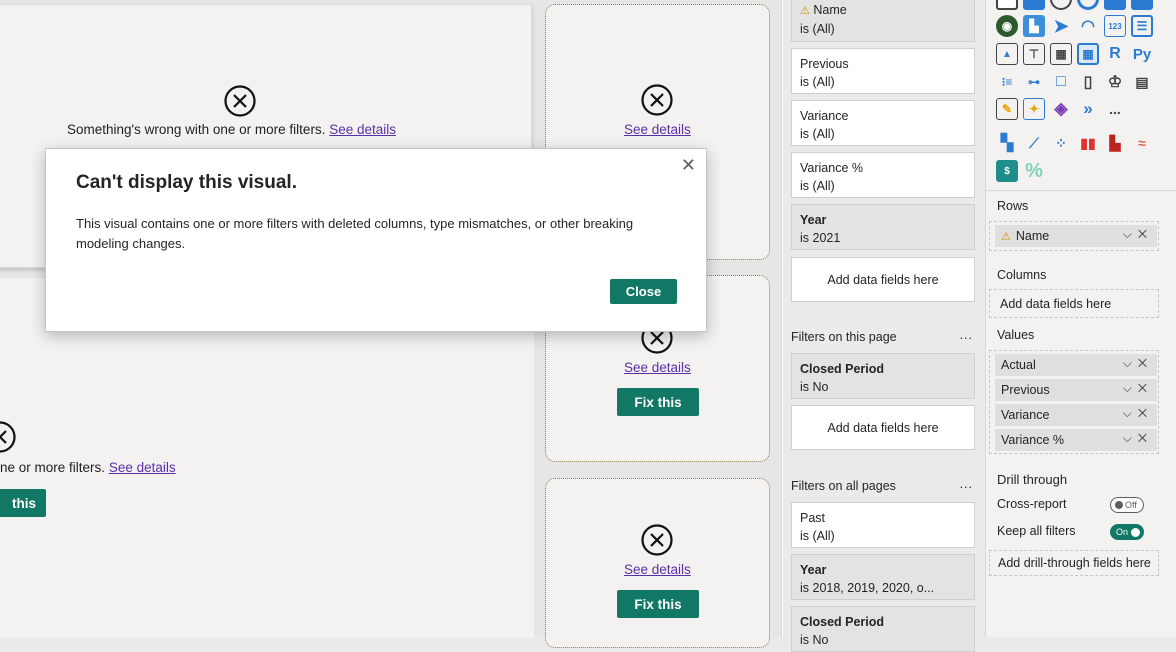 The width and height of the screenshot is (1176, 652). What do you see at coordinates (1088, 109) in the screenshot?
I see `power-automate-flow-icon: »` at bounding box center [1088, 109].